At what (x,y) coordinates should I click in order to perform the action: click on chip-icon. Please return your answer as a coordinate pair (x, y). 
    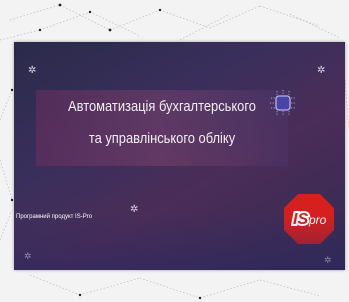
    Looking at the image, I should click on (283, 103).